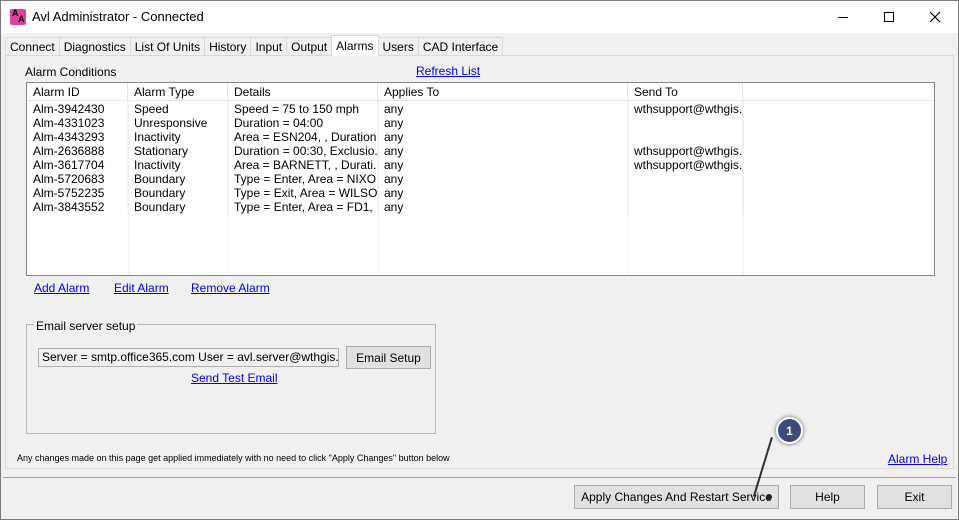 The width and height of the screenshot is (959, 520). I want to click on table-cell: Speed, so click(178, 109).